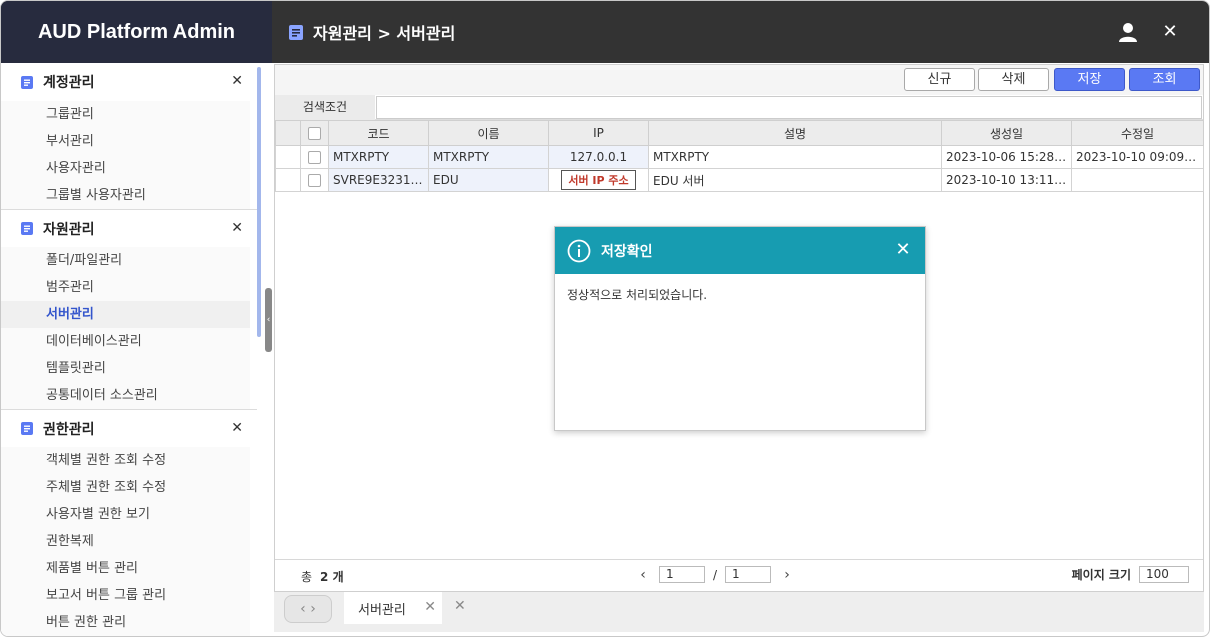 This screenshot has width=1210, height=637. What do you see at coordinates (332, 577) in the screenshot?
I see `total-value: 2 개` at bounding box center [332, 577].